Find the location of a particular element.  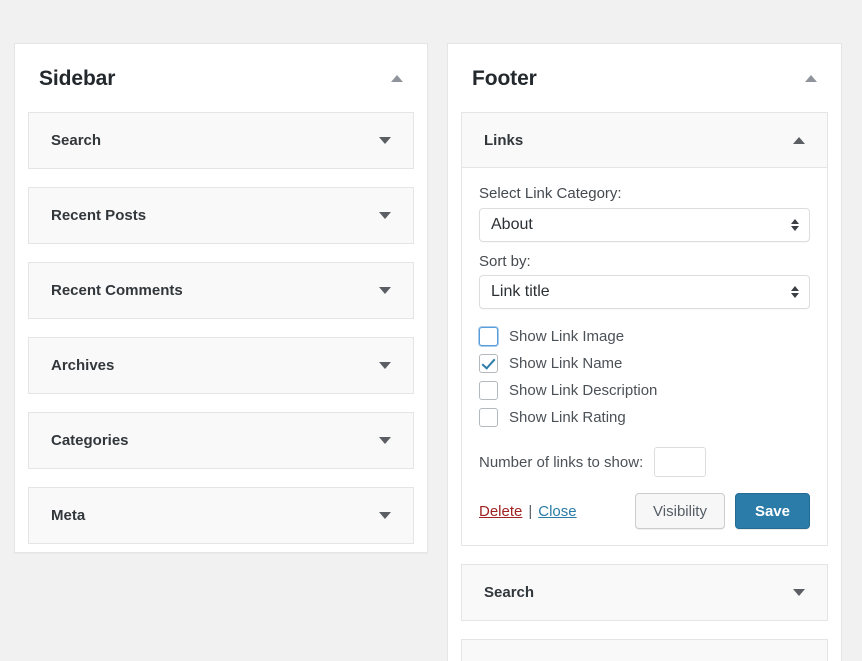

sort-by-label: Sort by: is located at coordinates (505, 261).